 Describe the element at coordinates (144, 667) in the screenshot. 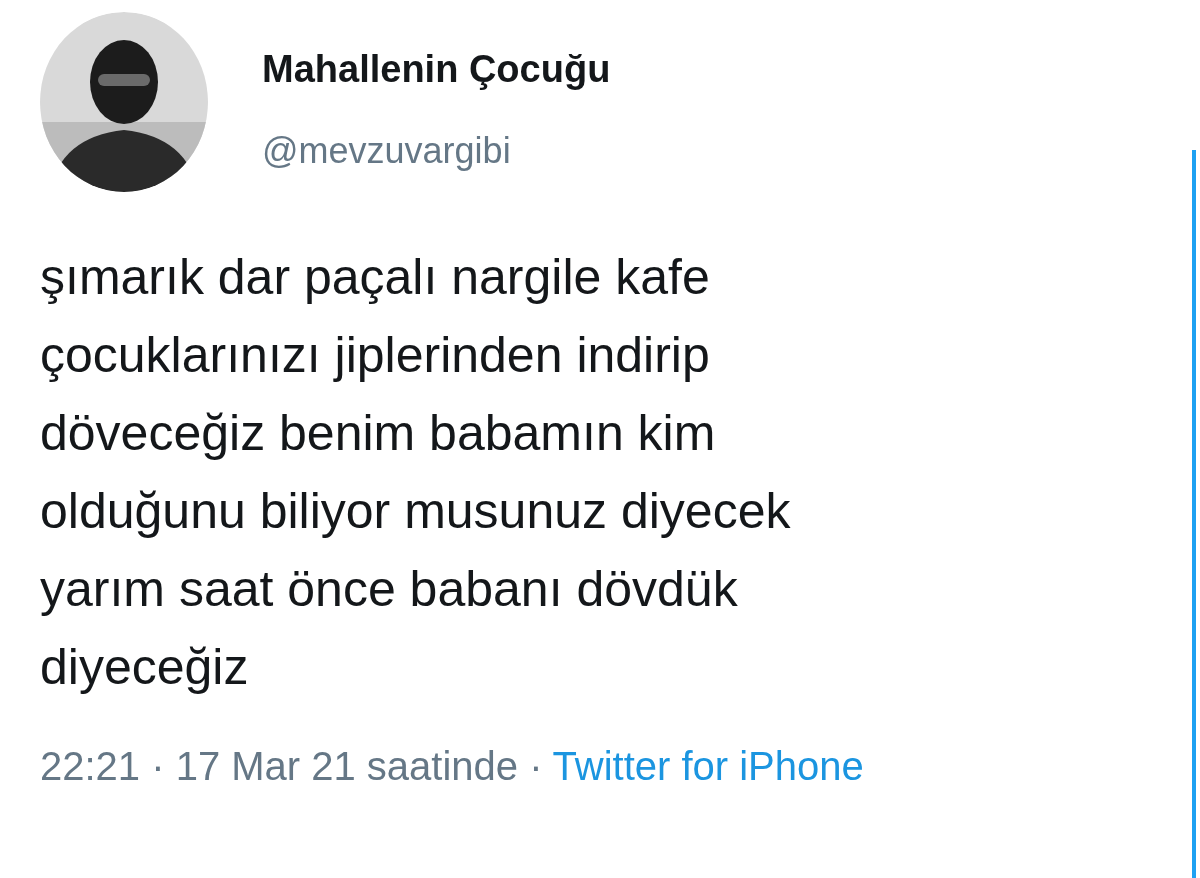

I see `tweet-text-line: diyeceğiz` at that location.